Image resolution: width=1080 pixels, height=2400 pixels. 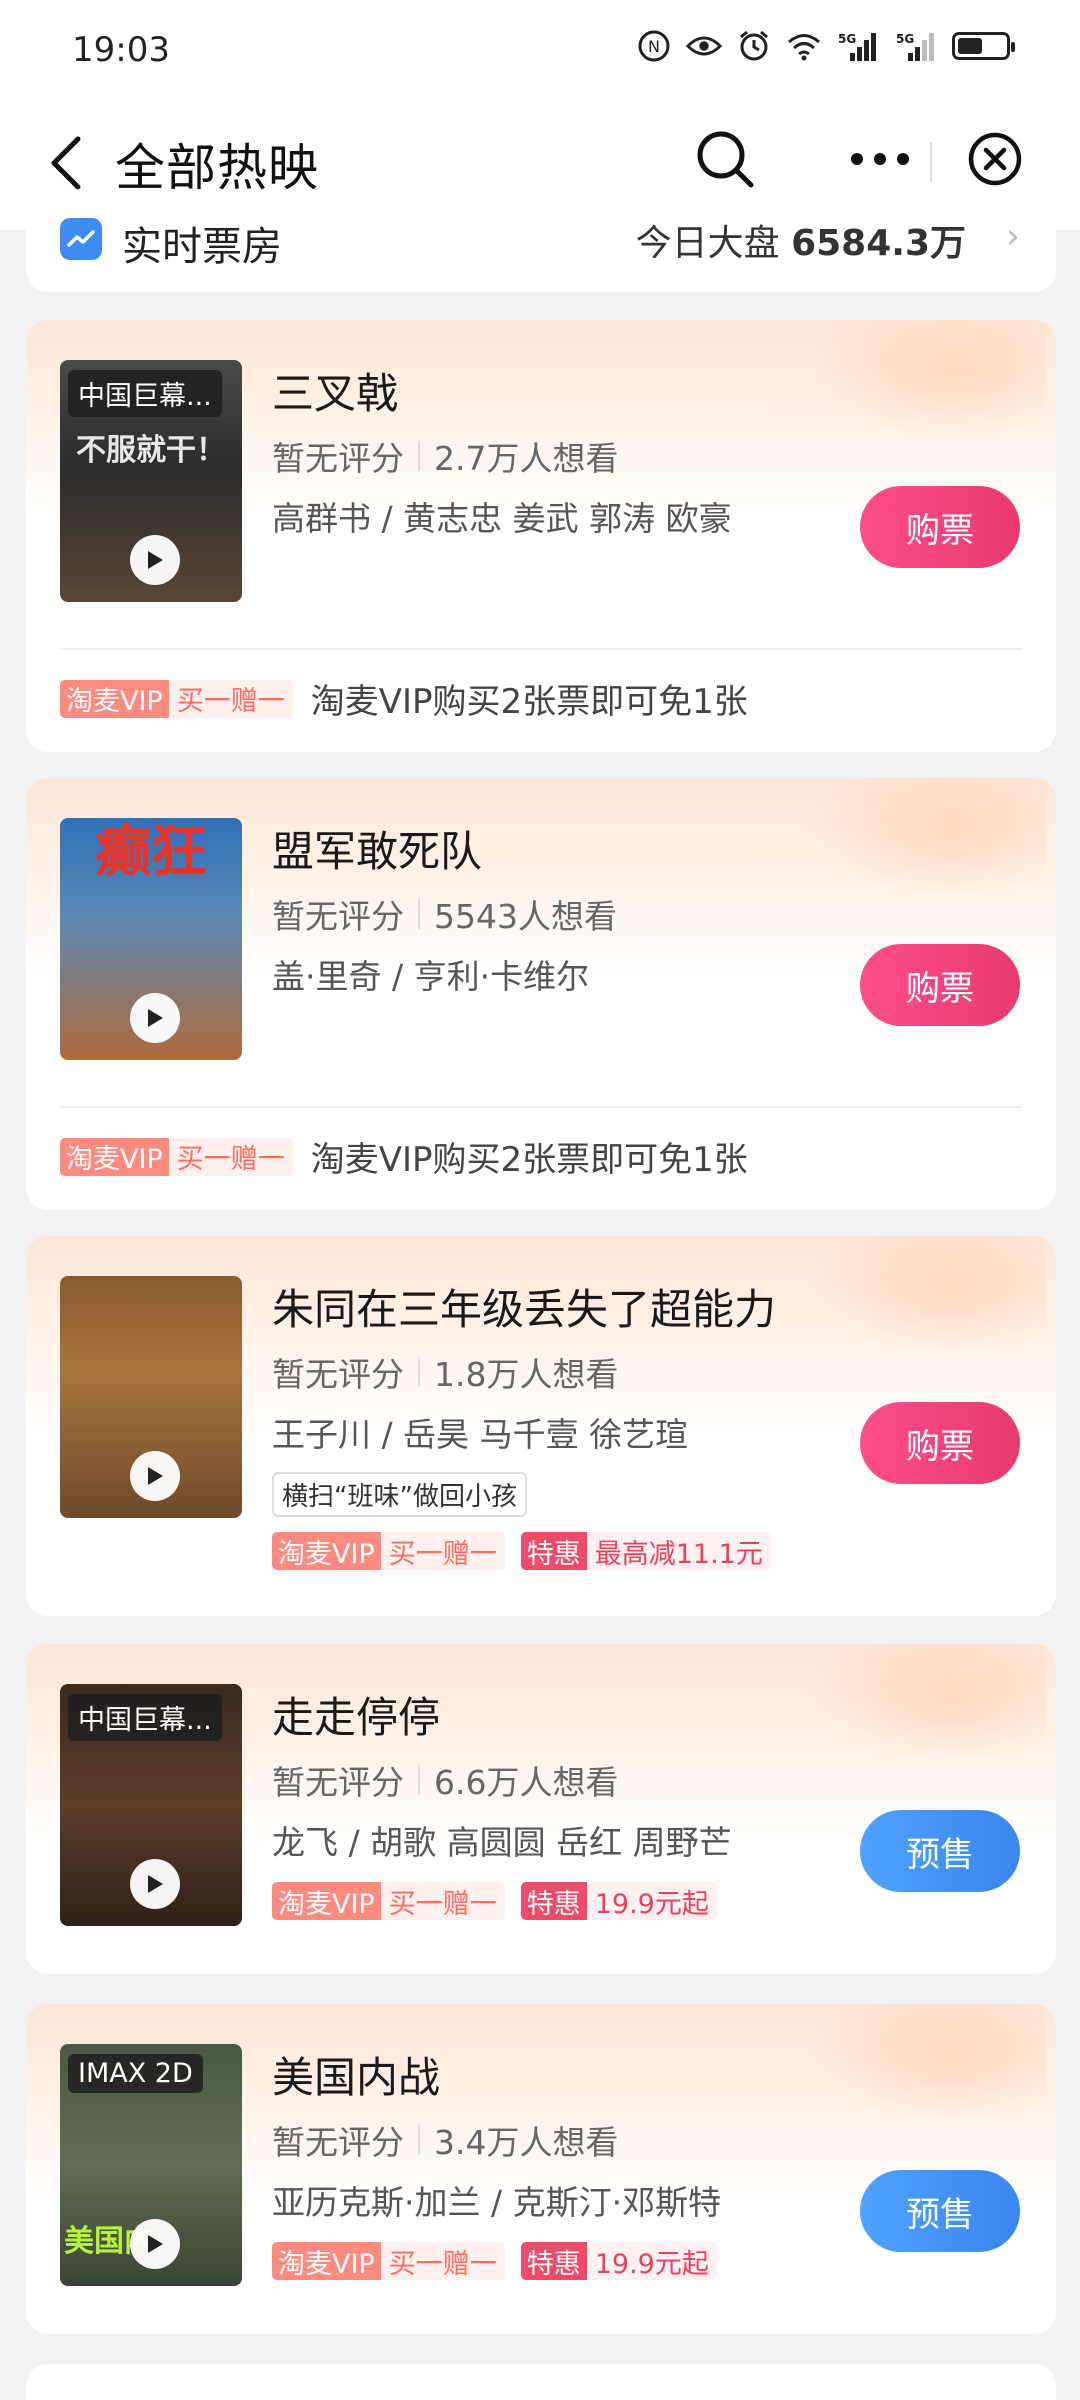 What do you see at coordinates (878, 243) in the screenshot?
I see `total-value: 6584.3万` at bounding box center [878, 243].